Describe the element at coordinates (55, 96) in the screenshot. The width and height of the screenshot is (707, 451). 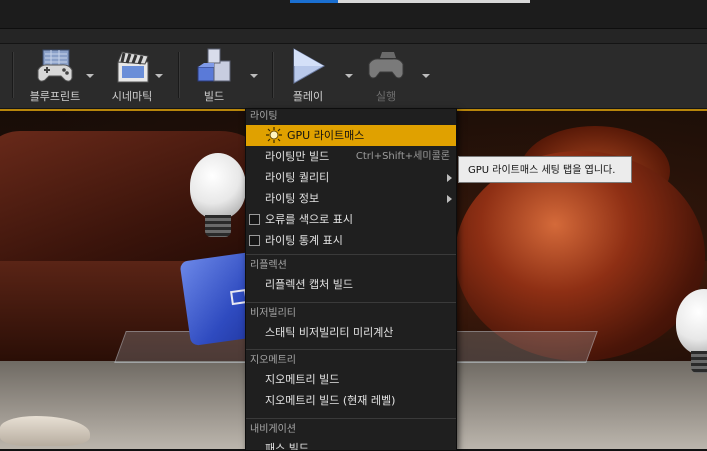
I see `blueprint-label: 블루프린트` at that location.